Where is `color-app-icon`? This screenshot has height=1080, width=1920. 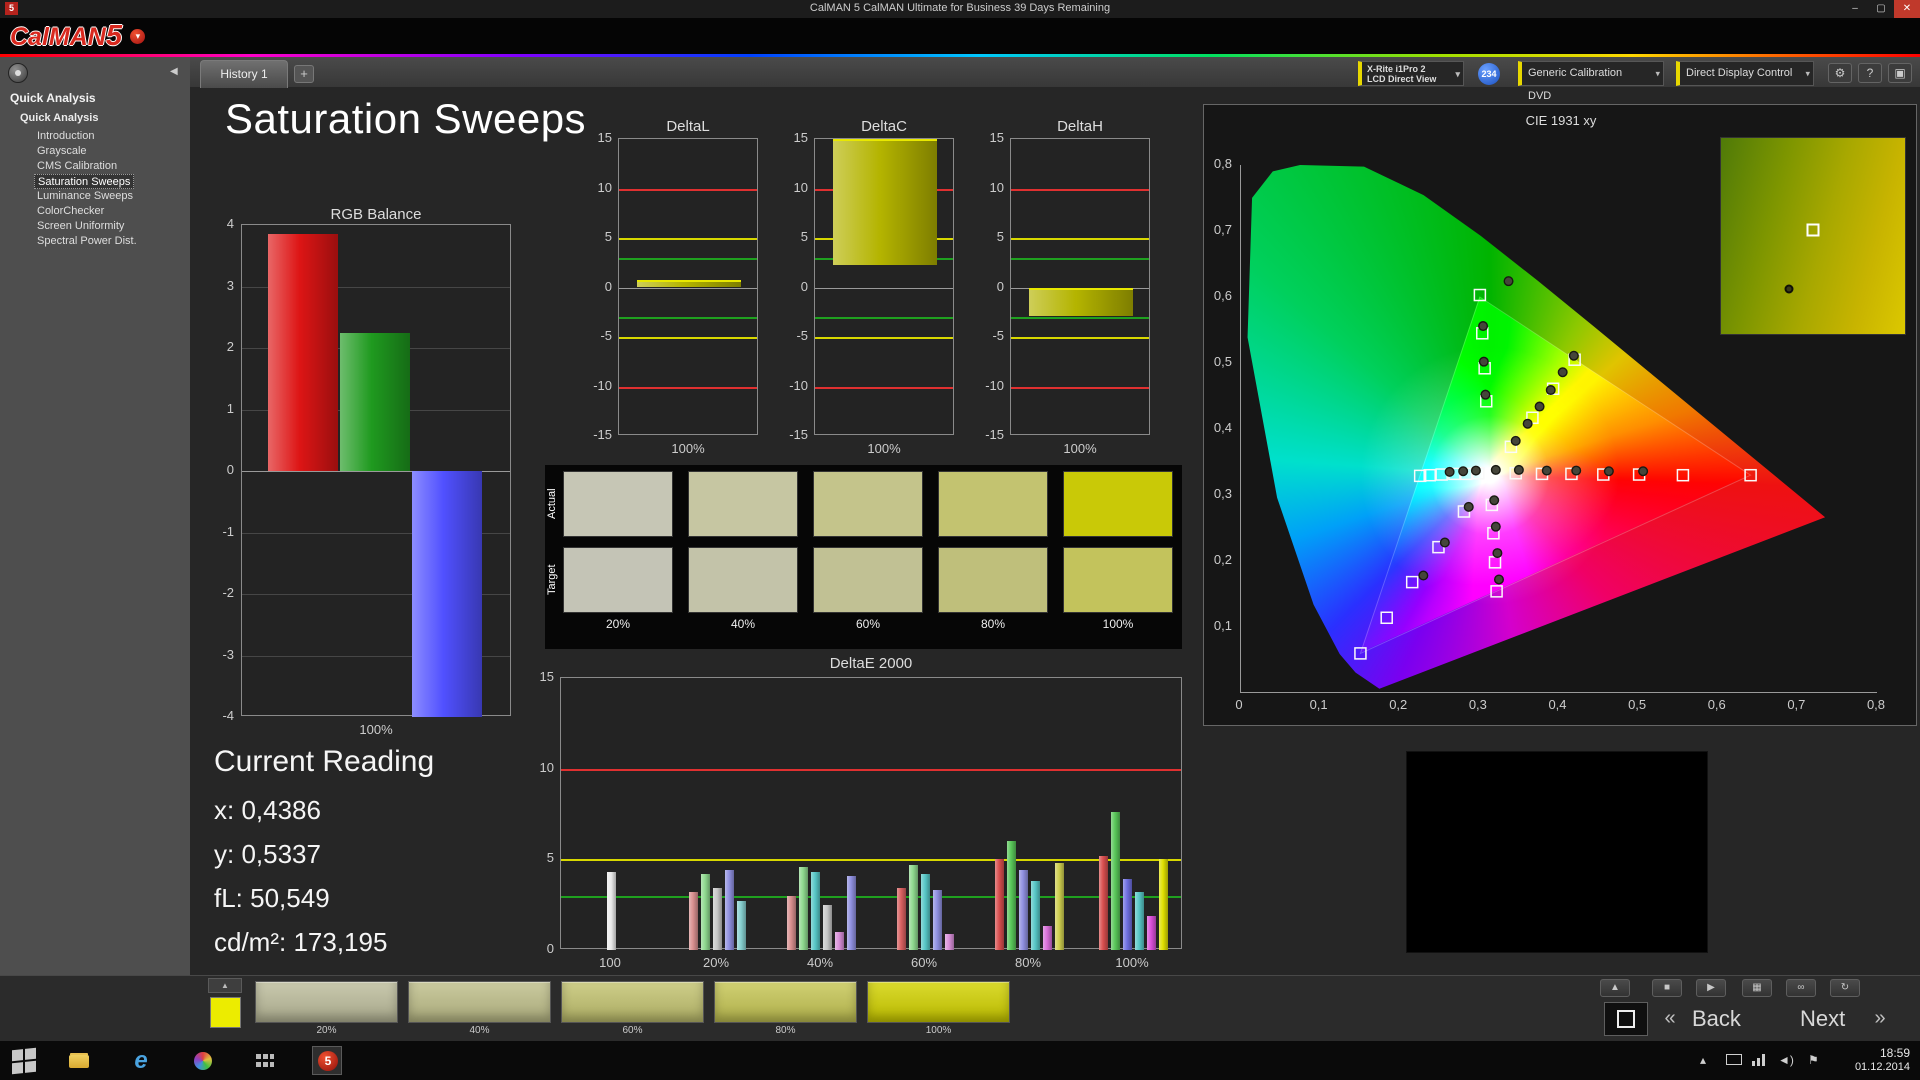
color-app-icon is located at coordinates (203, 1060).